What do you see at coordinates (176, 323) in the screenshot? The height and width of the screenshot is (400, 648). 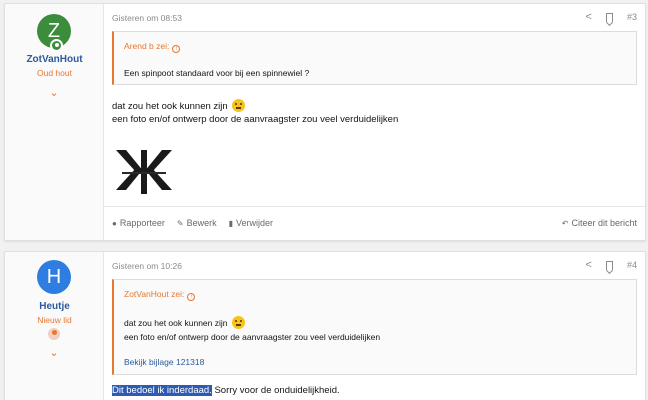 I see `quote-line-1: dat zou het ook kunnen zijn` at bounding box center [176, 323].